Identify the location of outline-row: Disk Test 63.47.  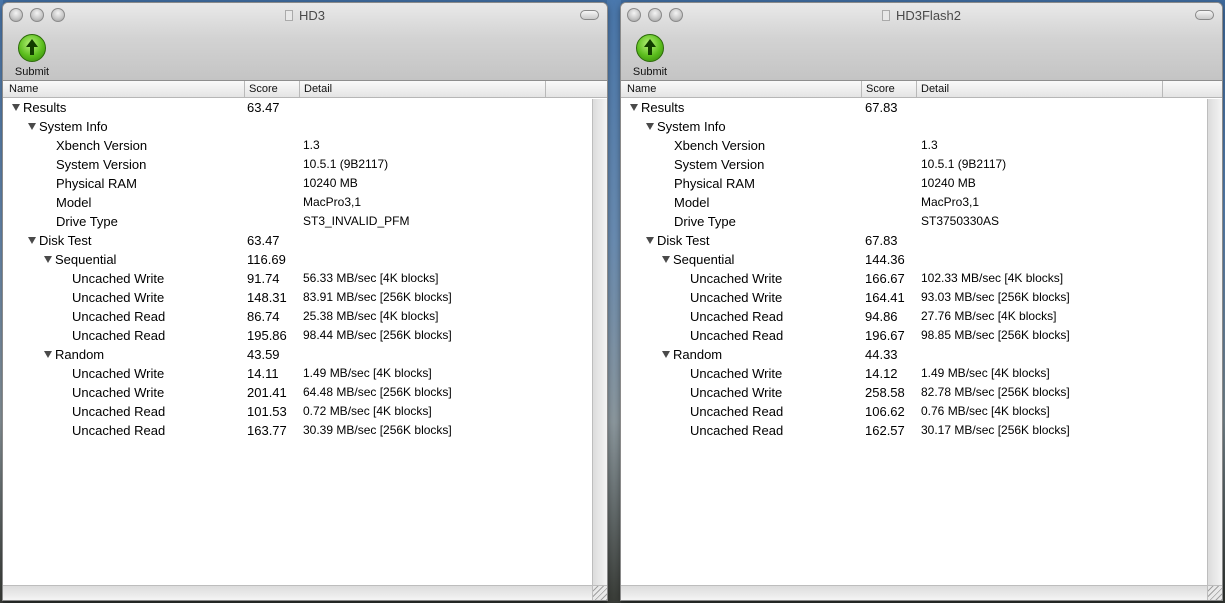
(305, 240).